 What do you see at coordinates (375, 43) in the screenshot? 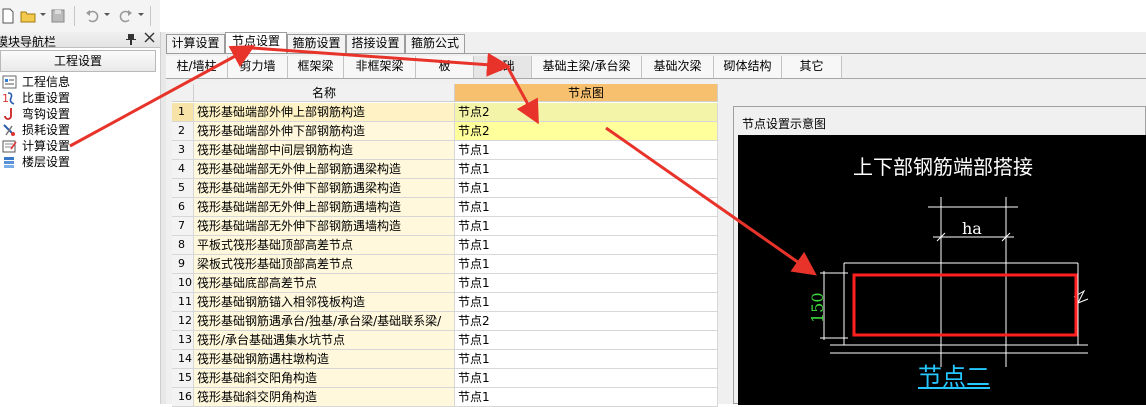
I see `tab-lap-settings: 搭接设置` at bounding box center [375, 43].